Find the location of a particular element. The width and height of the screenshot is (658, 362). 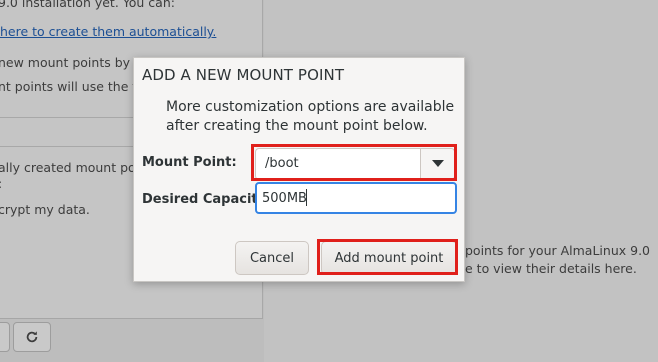

capacity-input is located at coordinates (354, 198).